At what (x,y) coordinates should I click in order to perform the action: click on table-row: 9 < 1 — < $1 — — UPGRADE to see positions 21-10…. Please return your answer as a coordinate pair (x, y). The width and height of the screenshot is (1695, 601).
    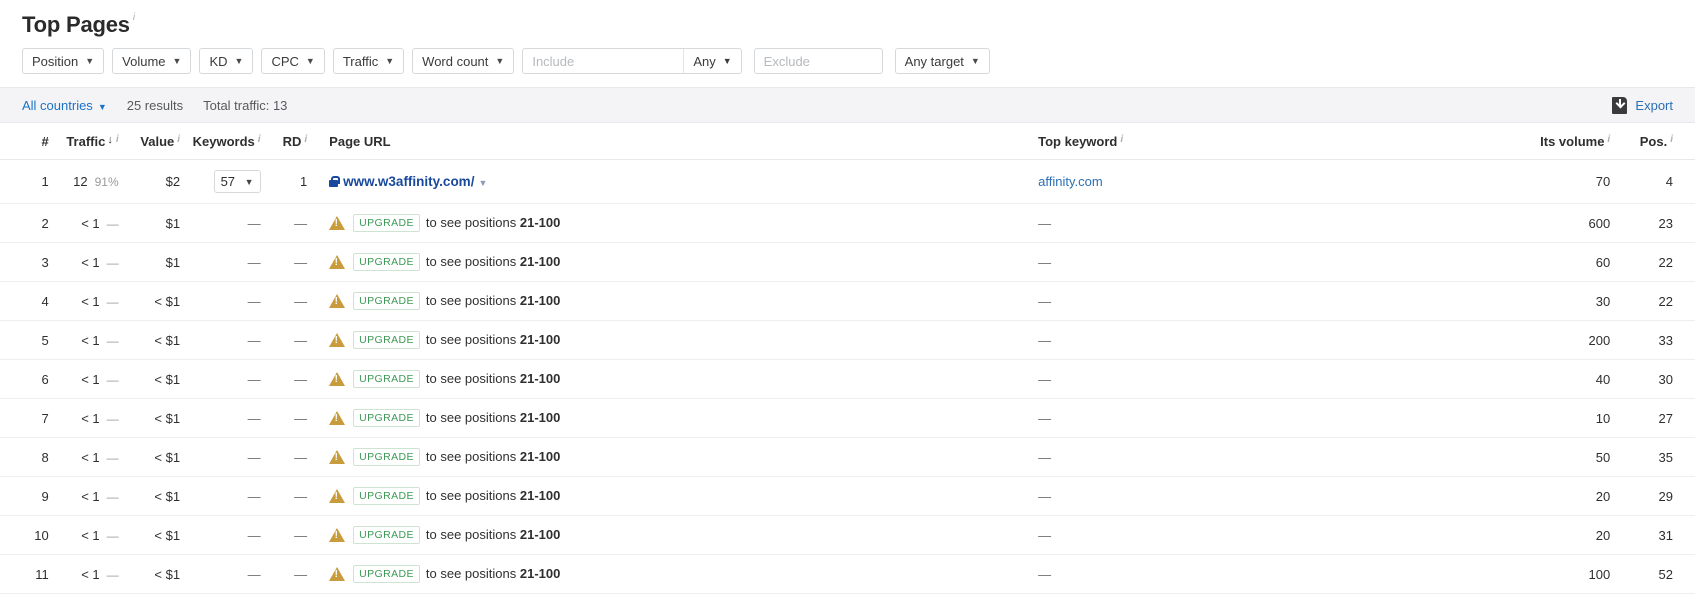
    Looking at the image, I should click on (847, 496).